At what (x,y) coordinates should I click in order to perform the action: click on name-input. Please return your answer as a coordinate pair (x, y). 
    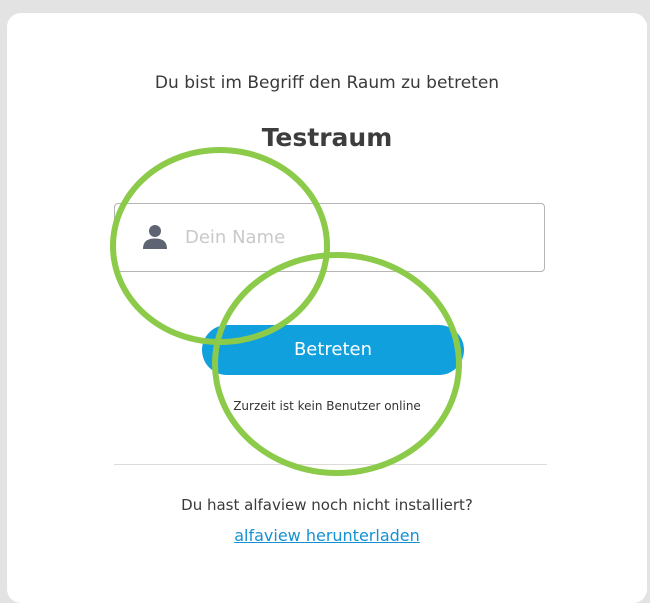
    Looking at the image, I should click on (360, 237).